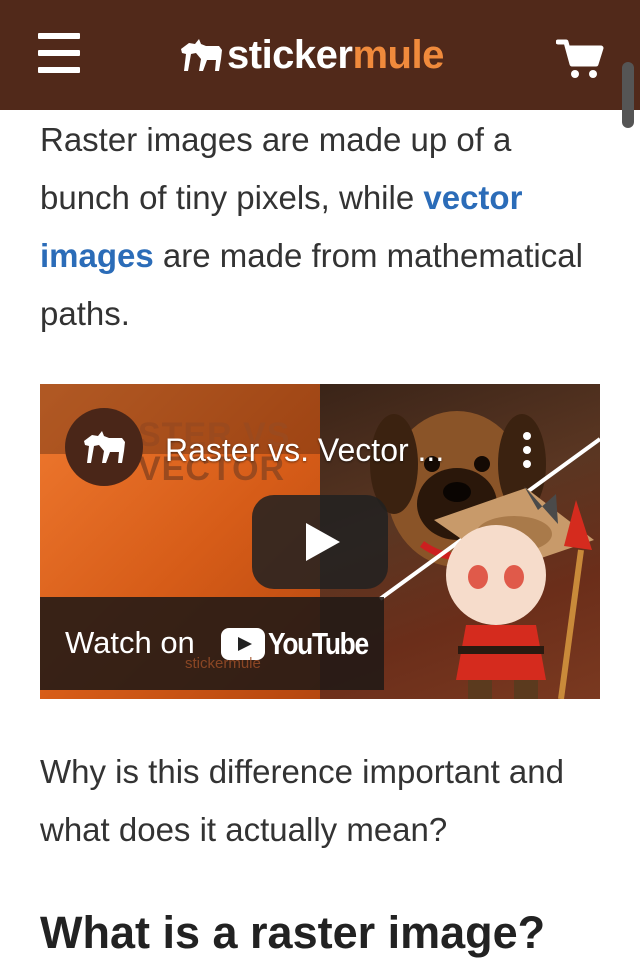  Describe the element at coordinates (290, 55) in the screenshot. I see `logo-text-sticker: sticker` at that location.